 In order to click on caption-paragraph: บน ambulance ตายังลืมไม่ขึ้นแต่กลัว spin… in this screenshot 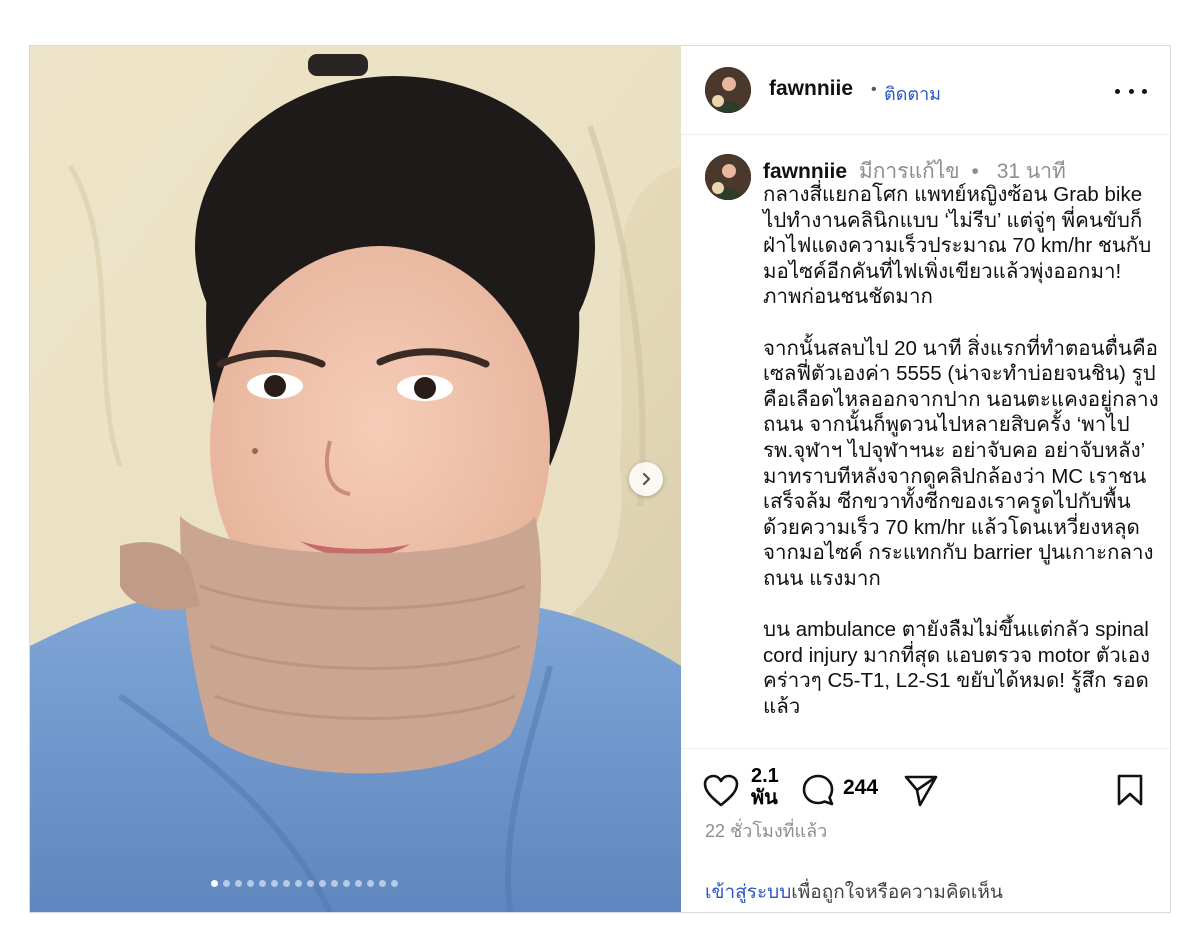, I will do `click(957, 668)`.